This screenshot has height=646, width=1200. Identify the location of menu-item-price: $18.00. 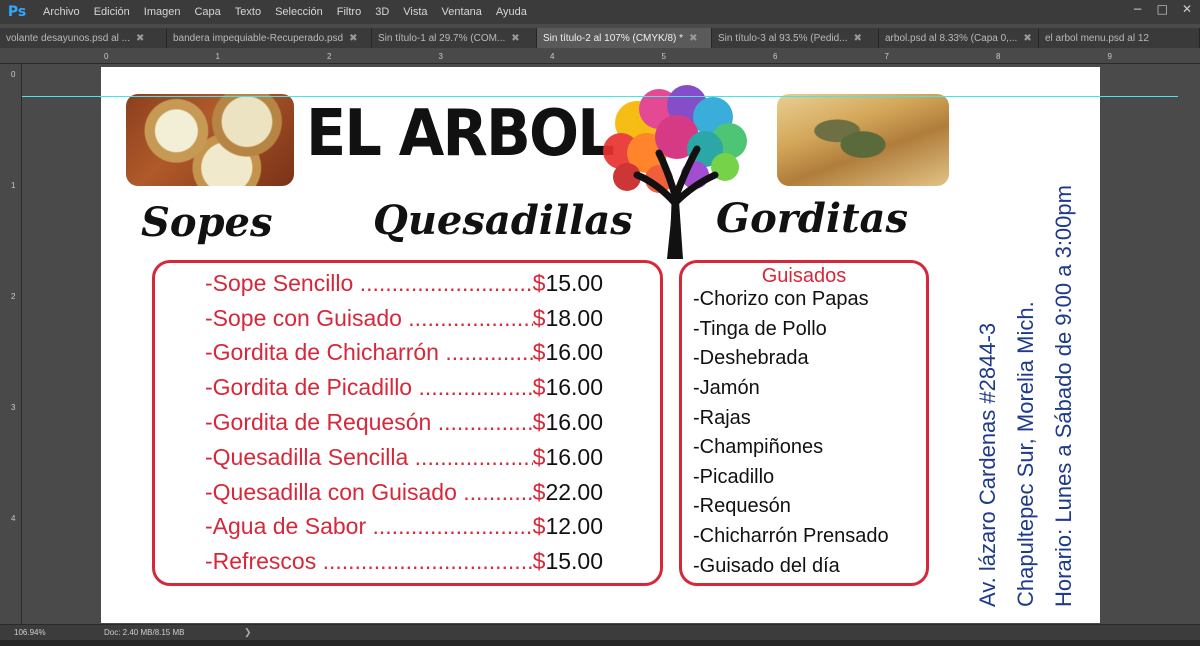
(599, 318).